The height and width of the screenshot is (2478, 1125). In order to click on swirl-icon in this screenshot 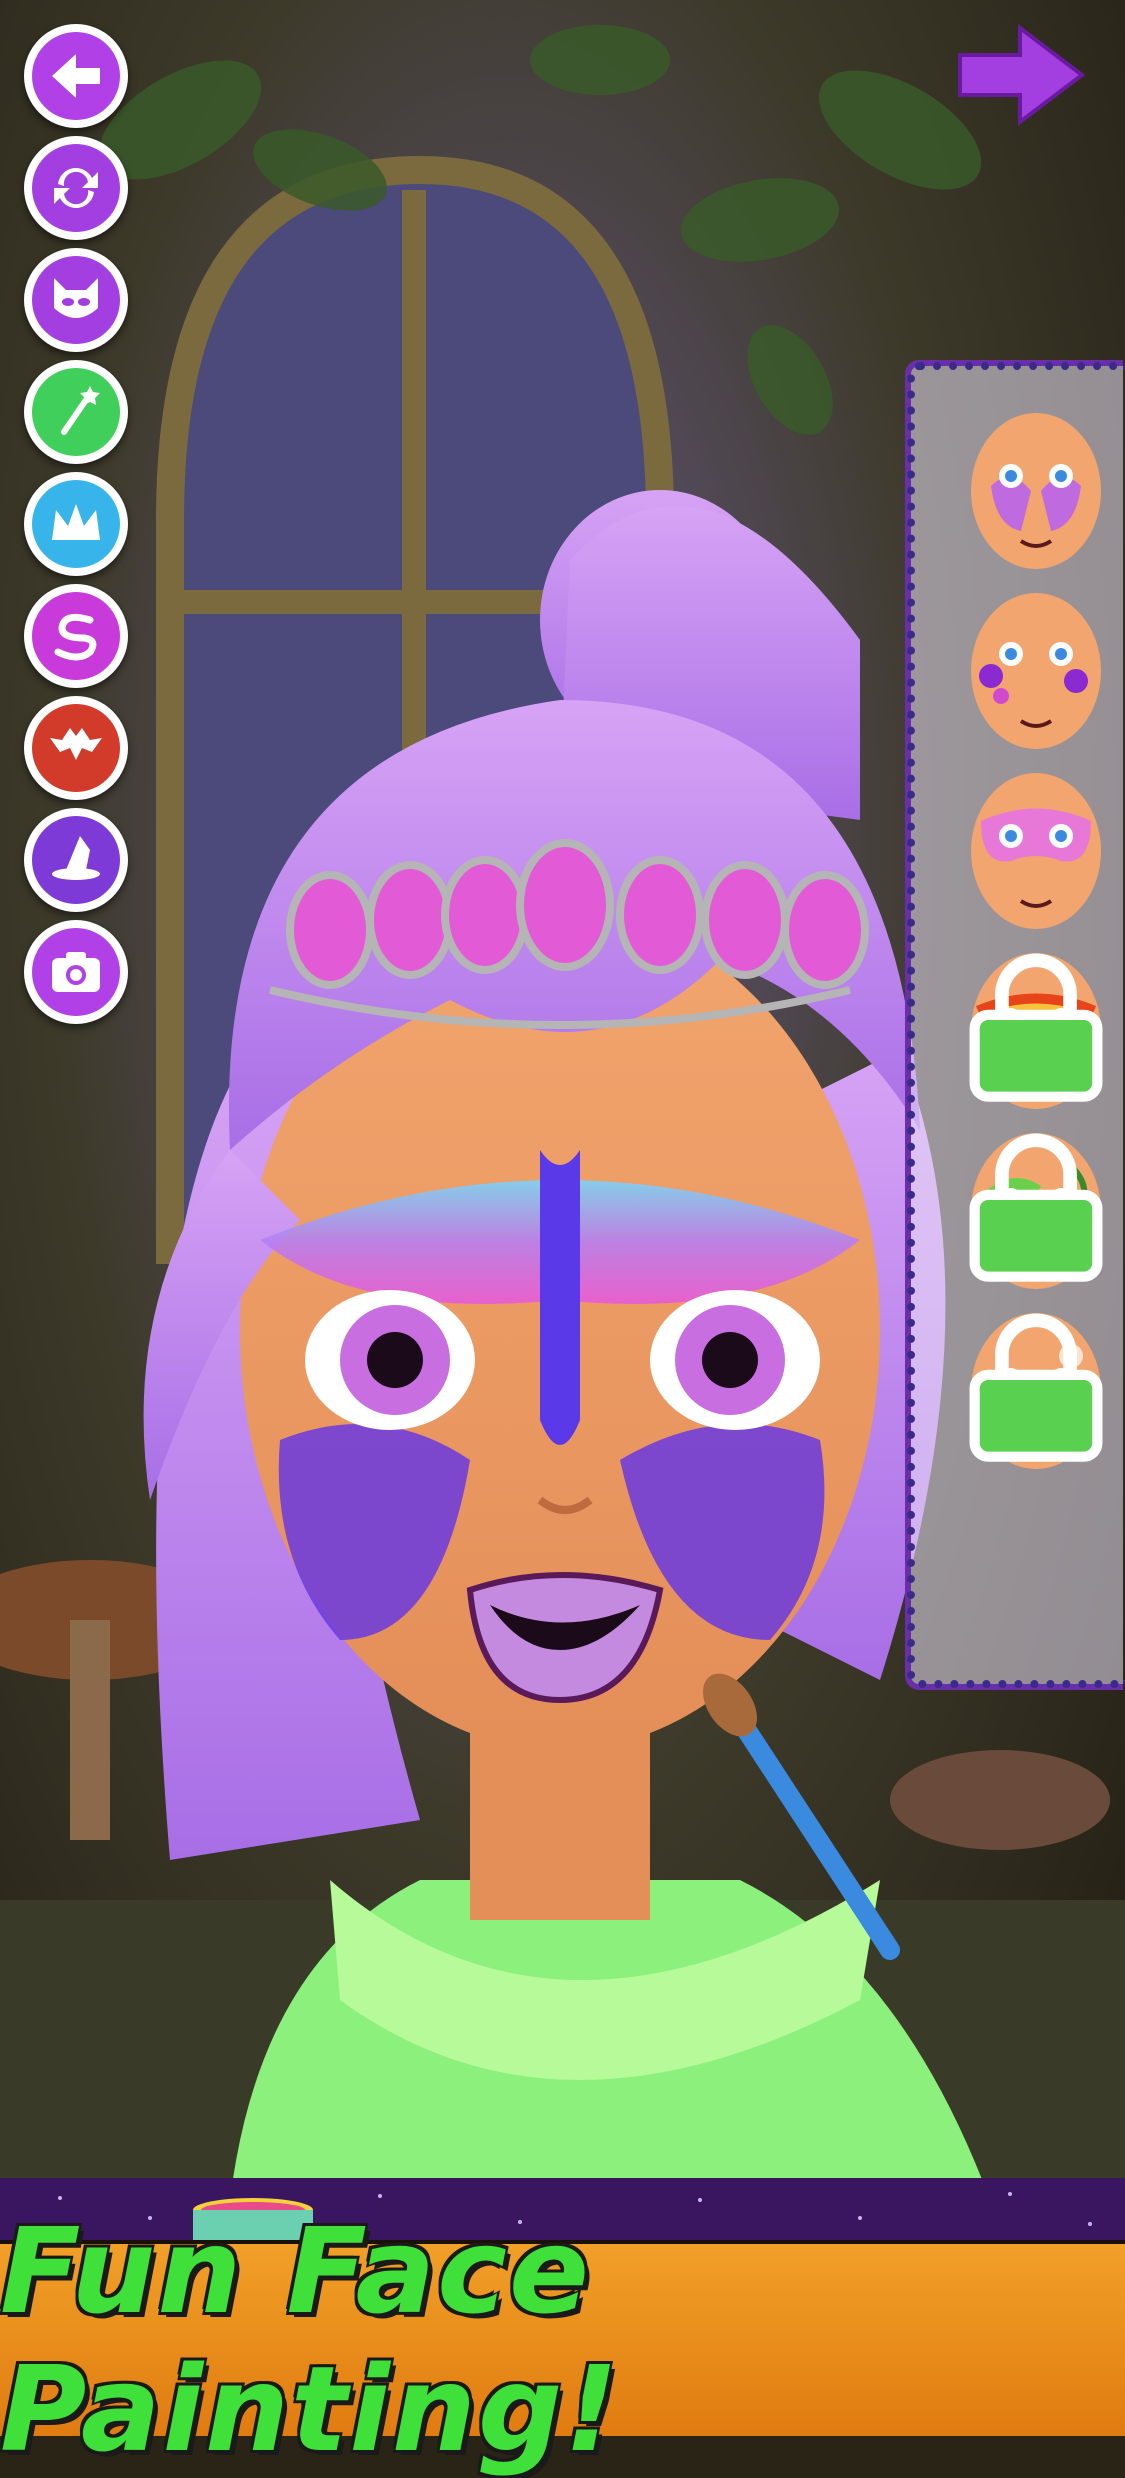, I will do `click(76, 636)`.